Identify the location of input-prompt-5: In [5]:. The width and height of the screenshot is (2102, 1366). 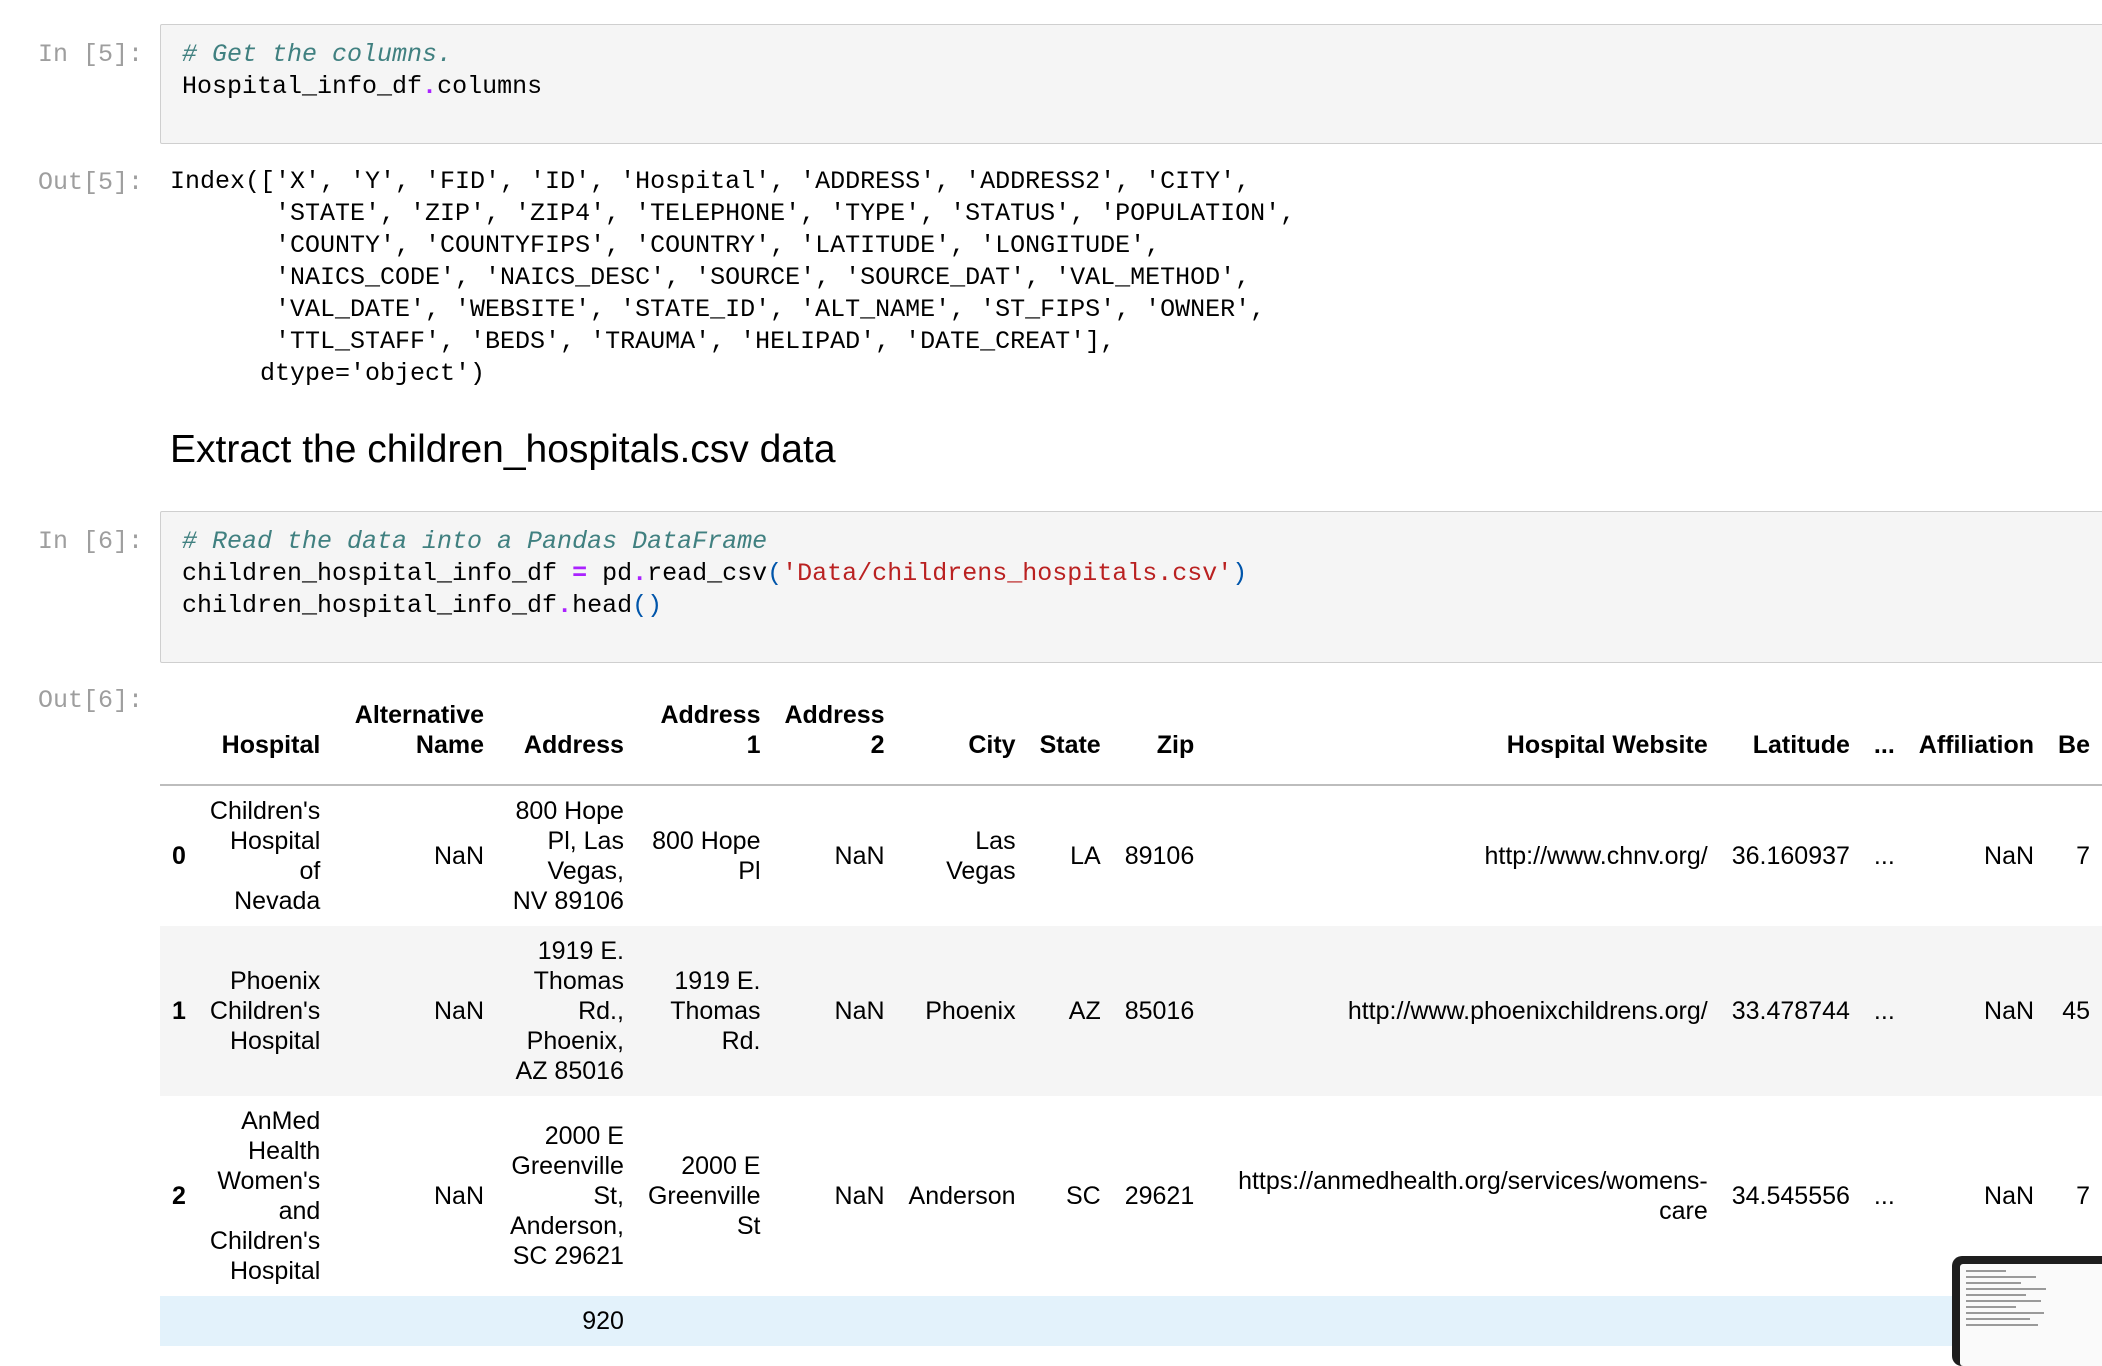
(91, 54).